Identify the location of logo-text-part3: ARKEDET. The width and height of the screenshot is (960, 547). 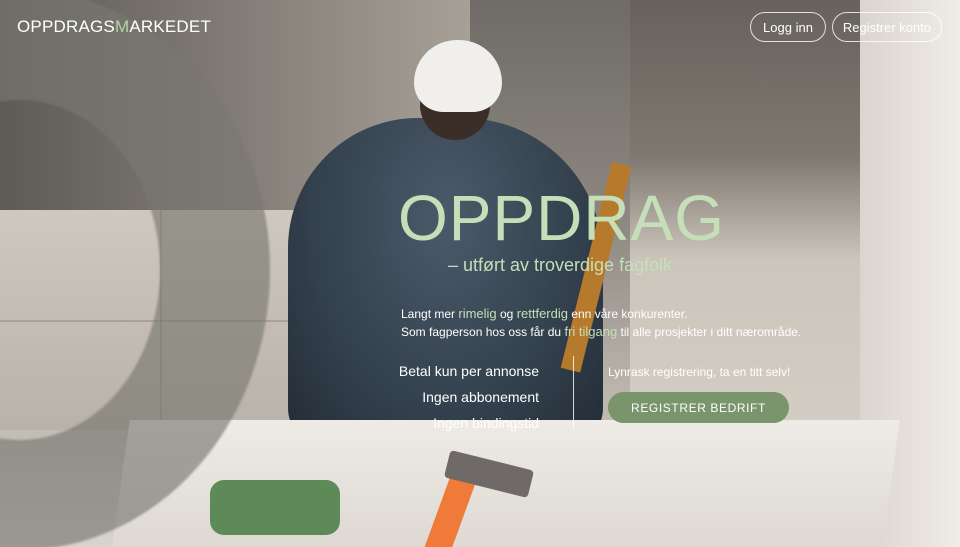
(170, 26).